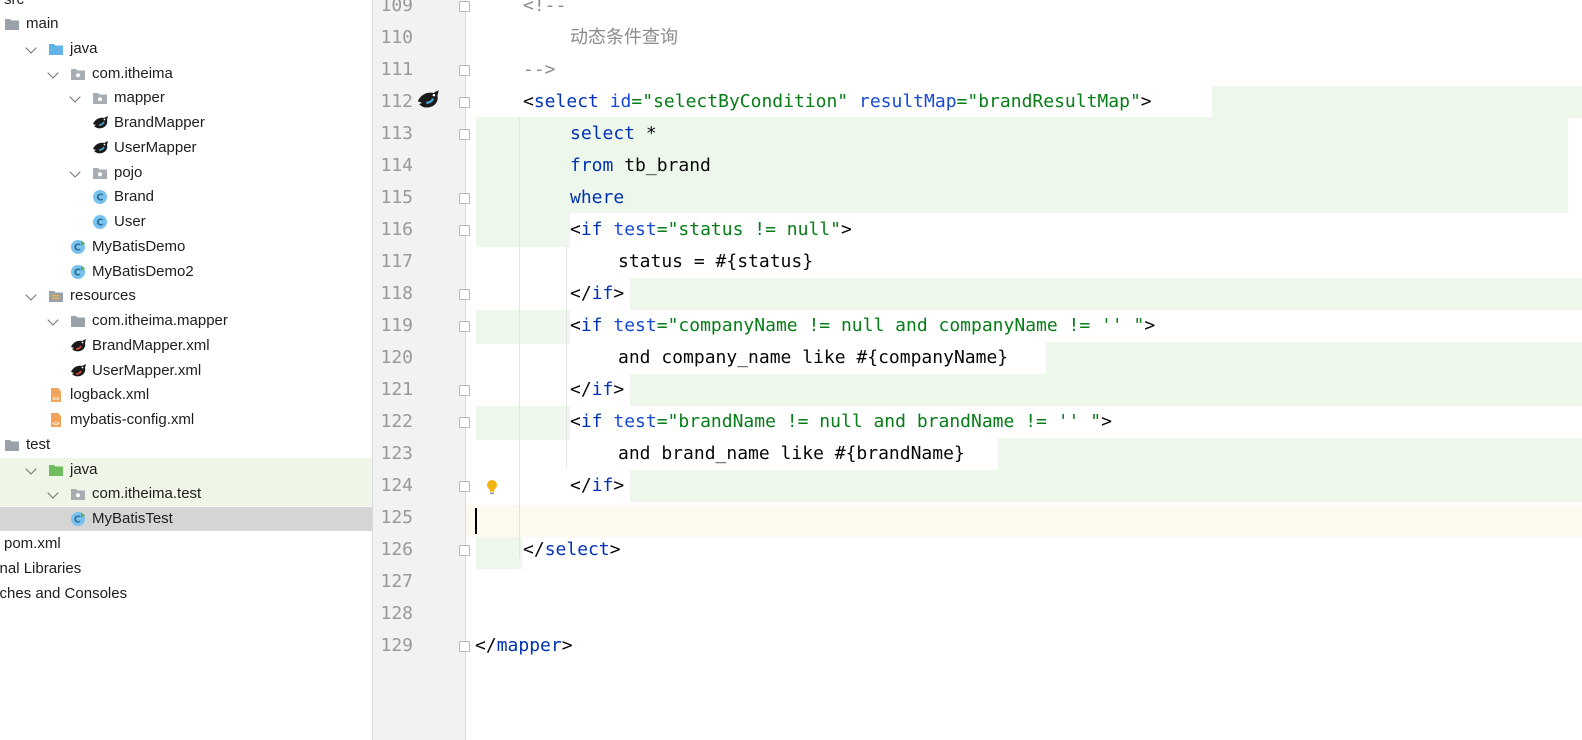 The width and height of the screenshot is (1582, 740). I want to click on tree-item: UserMapper, so click(186, 148).